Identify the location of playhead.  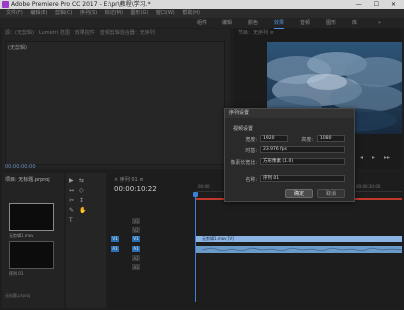
(195, 247).